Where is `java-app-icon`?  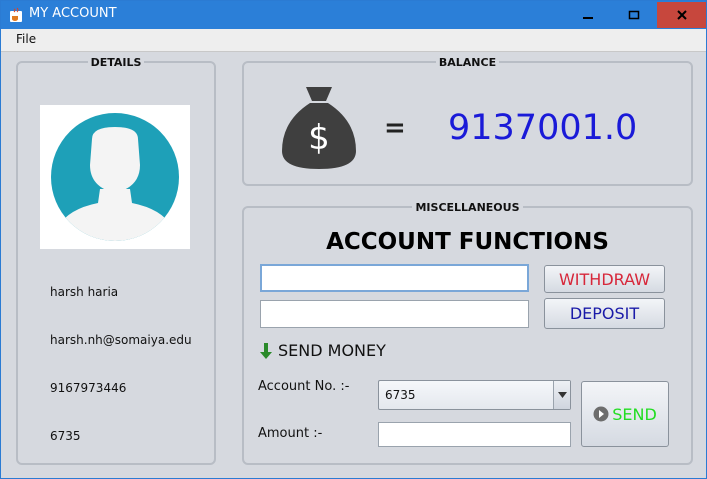
java-app-icon is located at coordinates (16, 14).